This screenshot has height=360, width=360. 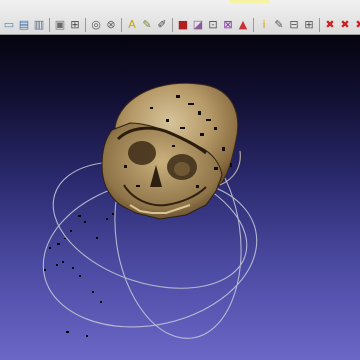 I want to click on delete-faces-icon: ✖, so click(x=330, y=25).